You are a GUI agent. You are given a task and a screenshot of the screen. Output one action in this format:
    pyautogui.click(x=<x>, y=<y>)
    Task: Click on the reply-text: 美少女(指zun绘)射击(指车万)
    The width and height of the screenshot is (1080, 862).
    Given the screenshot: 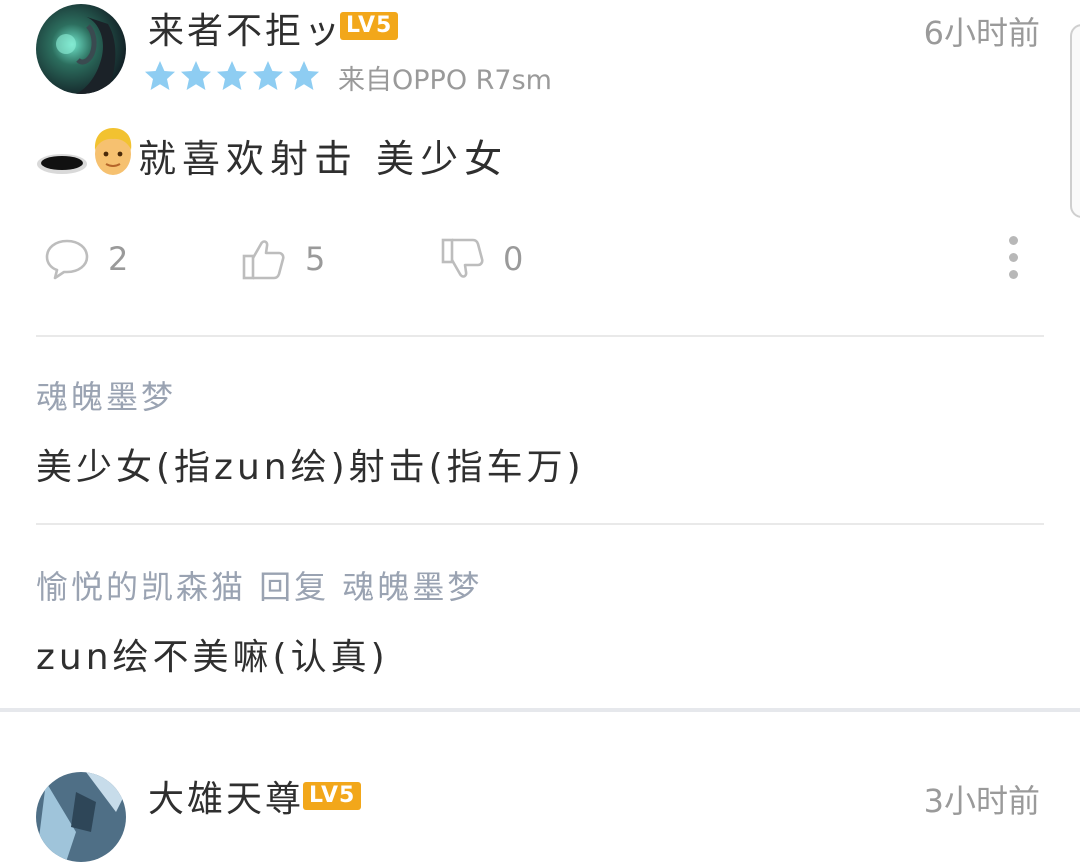 What is the action you would take?
    pyautogui.click(x=310, y=467)
    